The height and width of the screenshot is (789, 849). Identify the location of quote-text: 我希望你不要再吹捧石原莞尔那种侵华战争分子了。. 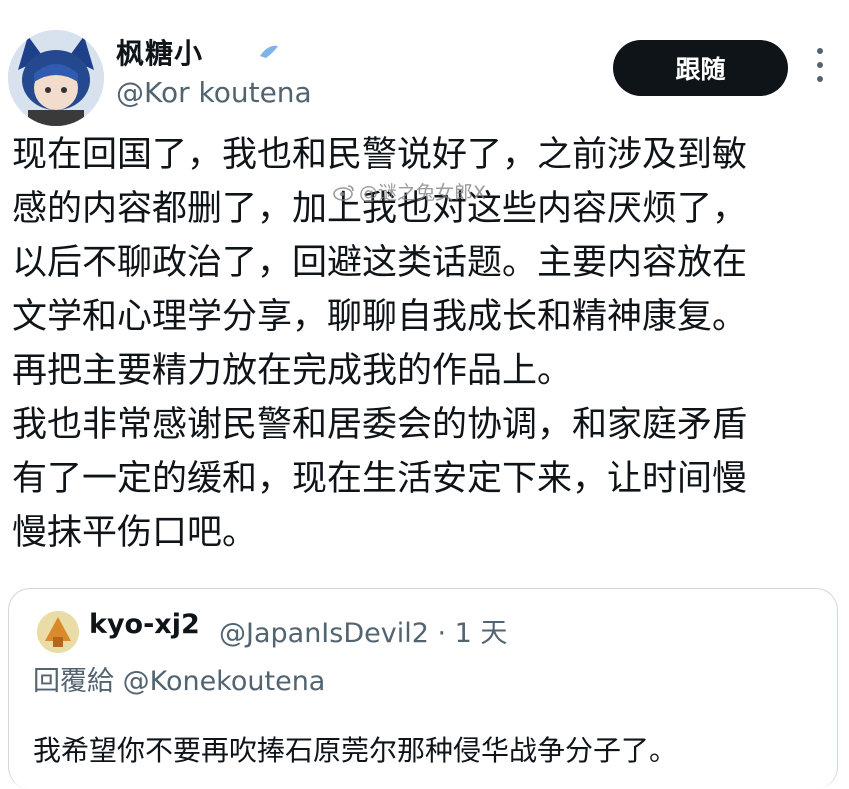
(355, 750).